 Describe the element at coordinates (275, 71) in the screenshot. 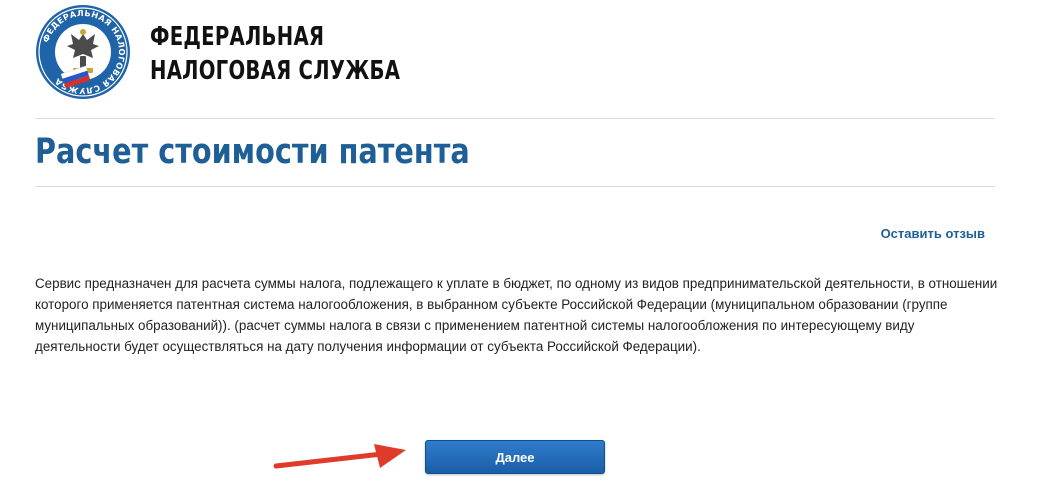

I see `org-name-line2: НАЛОГОВАЯ СЛУЖБА` at that location.